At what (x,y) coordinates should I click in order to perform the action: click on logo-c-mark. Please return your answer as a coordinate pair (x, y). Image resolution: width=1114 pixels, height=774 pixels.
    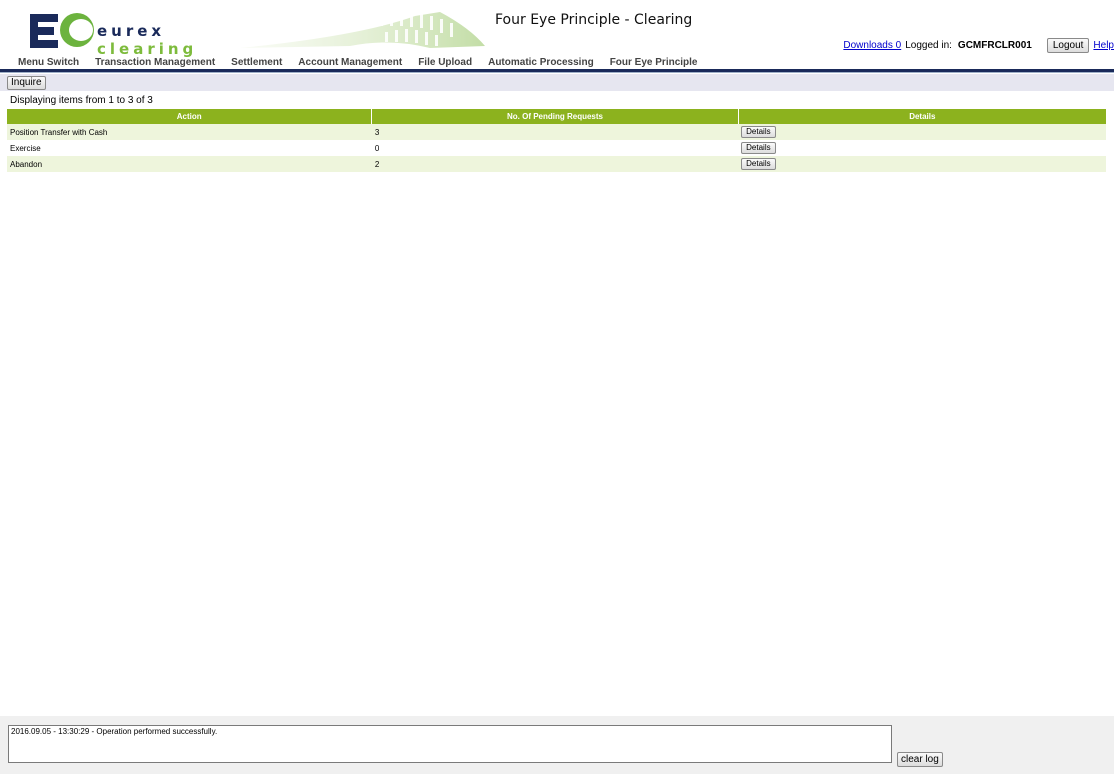
    Looking at the image, I should click on (77, 30).